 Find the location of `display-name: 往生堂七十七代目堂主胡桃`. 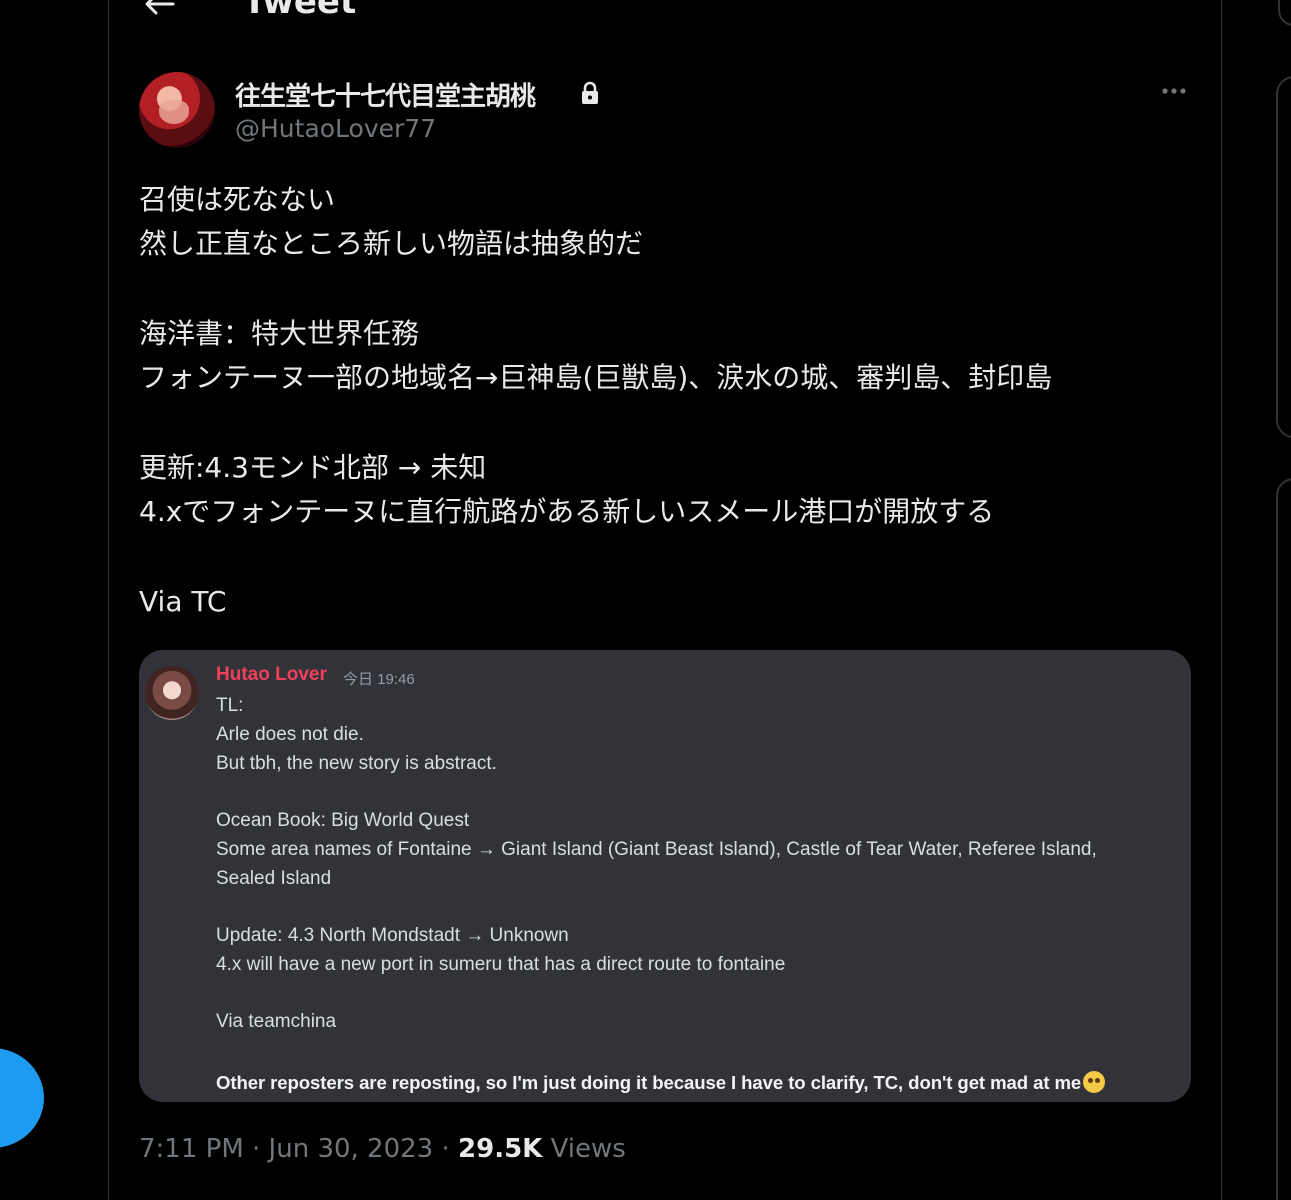

display-name: 往生堂七十七代目堂主胡桃 is located at coordinates (385, 94).